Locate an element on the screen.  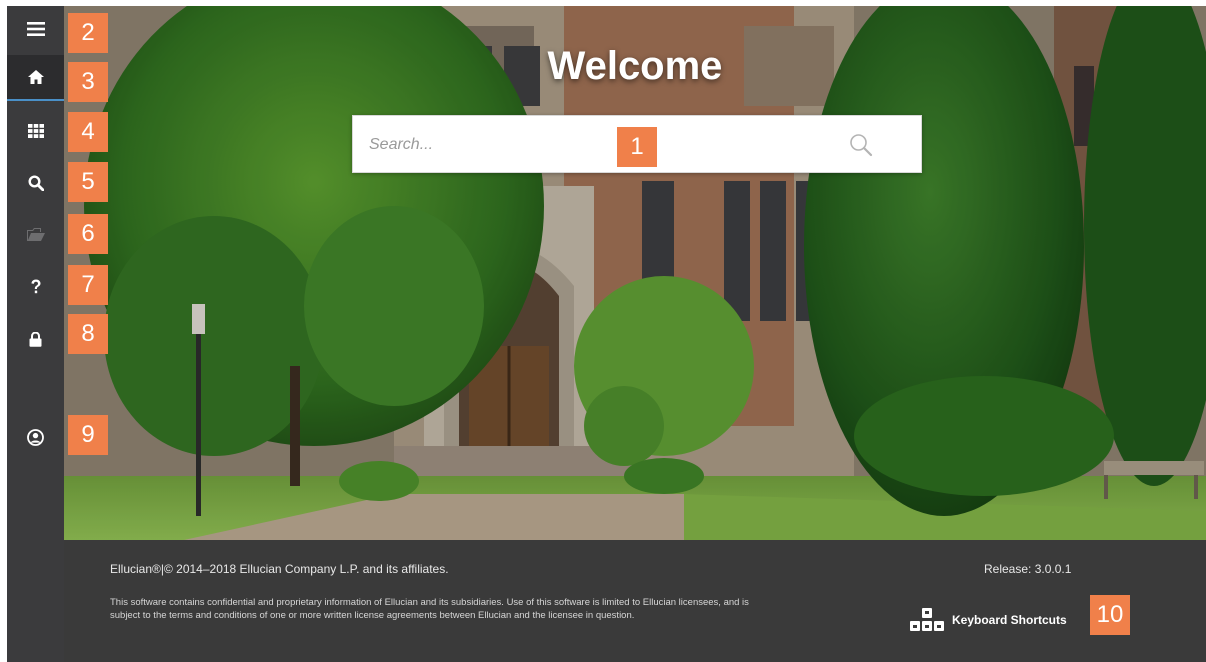
release-version: Release: 3.0.0.1 is located at coordinates (1028, 569).